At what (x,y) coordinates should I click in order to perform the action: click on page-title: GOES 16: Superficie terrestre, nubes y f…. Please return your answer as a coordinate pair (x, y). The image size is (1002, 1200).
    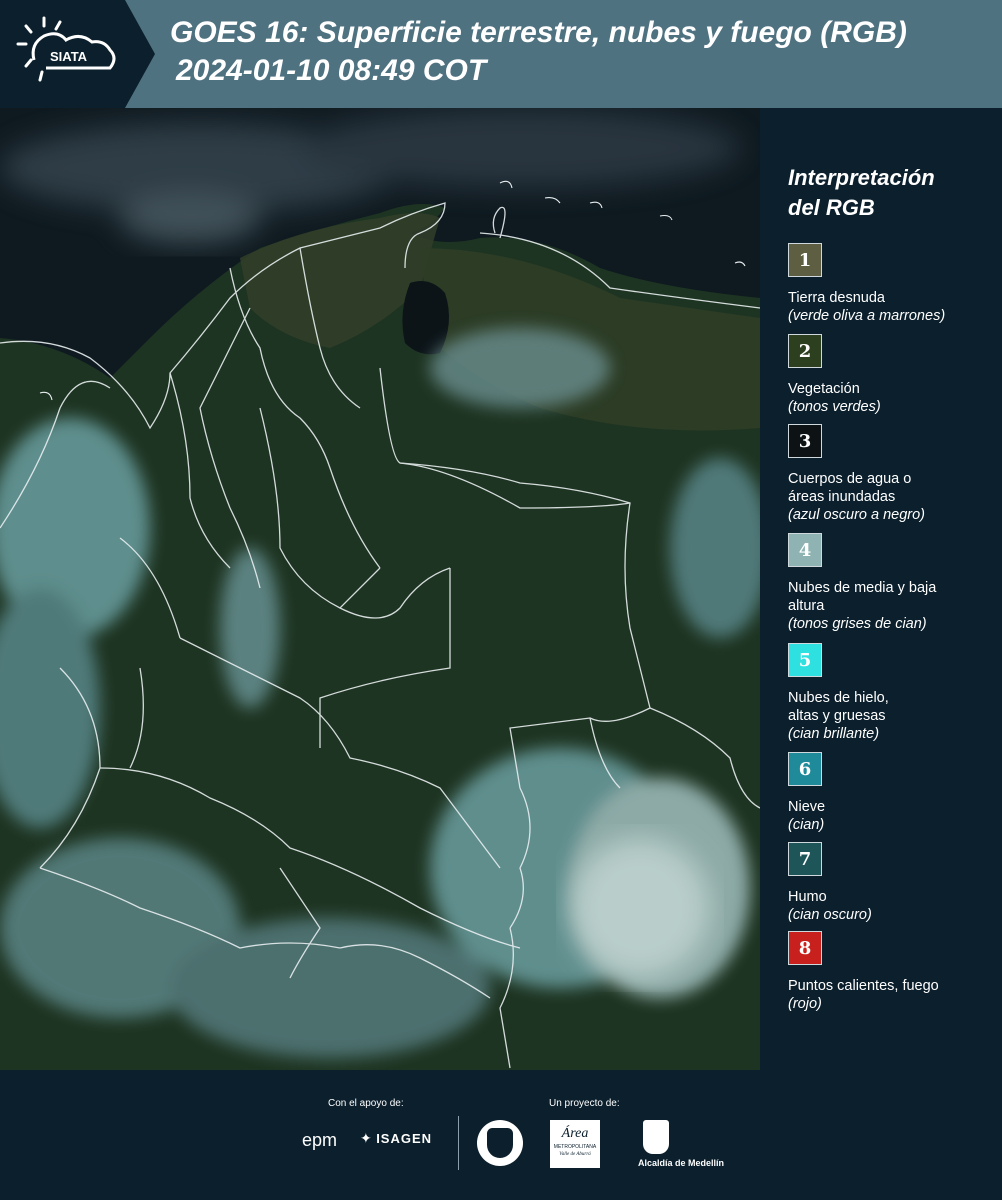
    Looking at the image, I should click on (538, 52).